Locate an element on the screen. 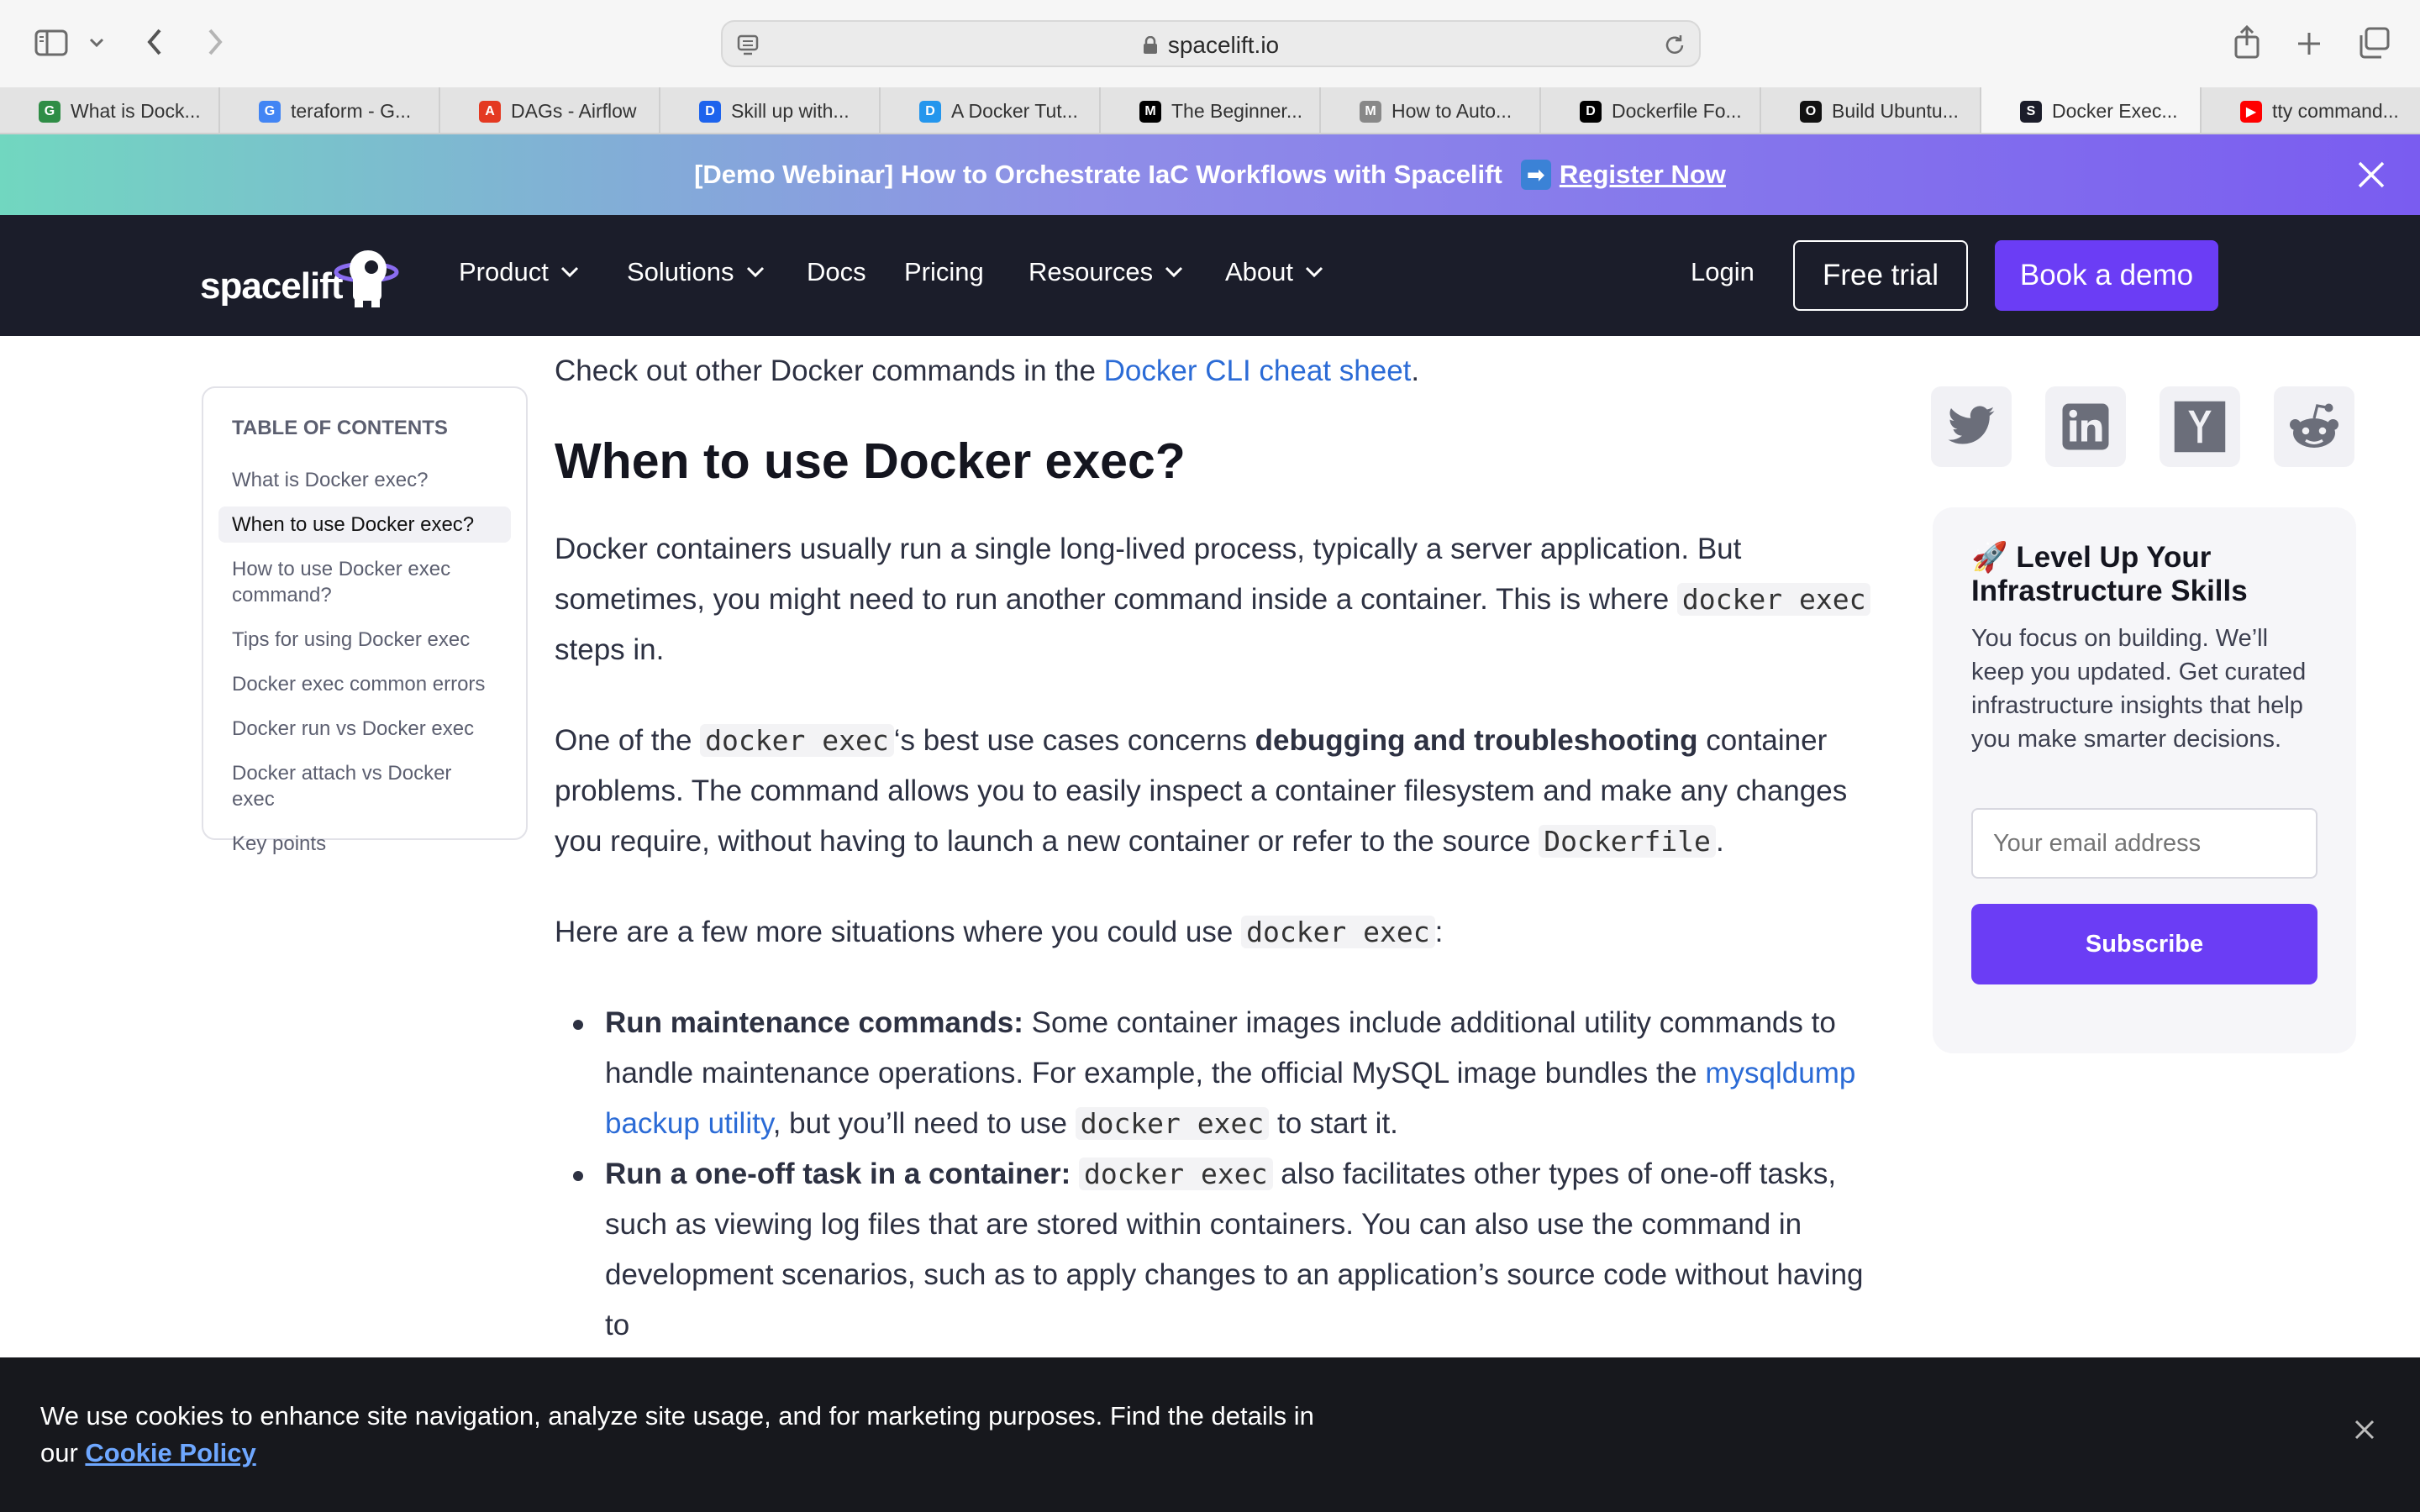 The width and height of the screenshot is (2420, 1512). sidebar-toggle-icon is located at coordinates (52, 43).